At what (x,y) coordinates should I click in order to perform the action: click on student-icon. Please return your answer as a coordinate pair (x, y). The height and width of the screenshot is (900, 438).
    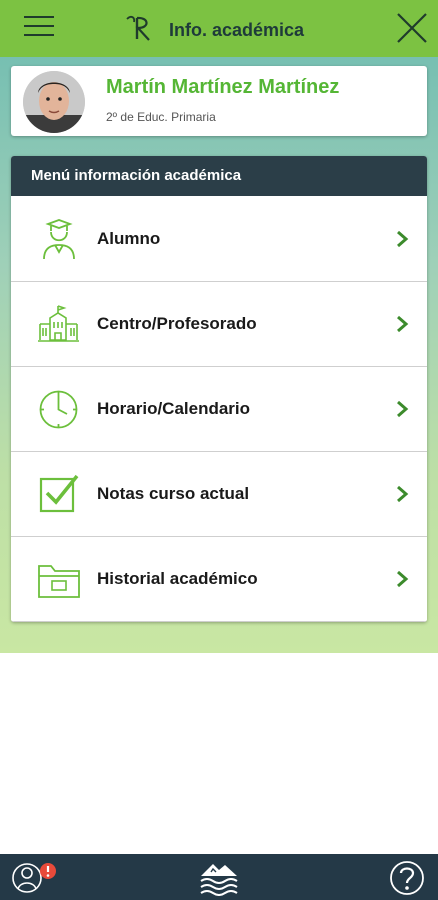
    Looking at the image, I should click on (59, 239).